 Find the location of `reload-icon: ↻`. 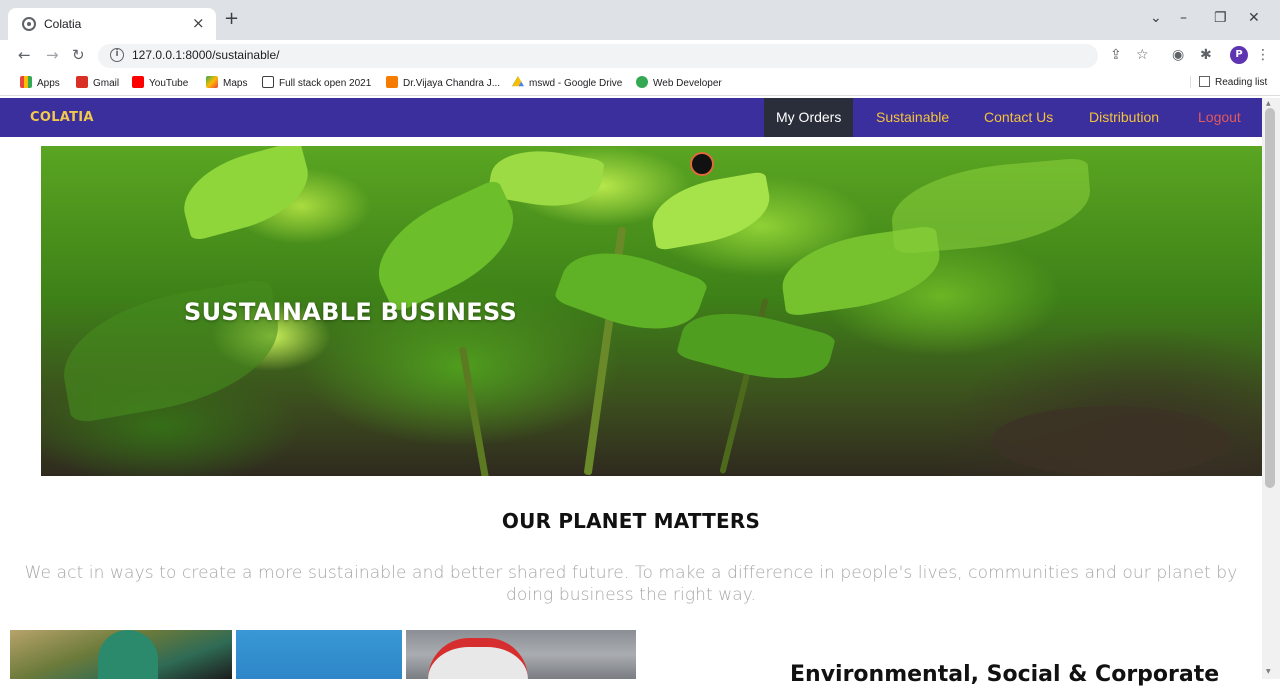

reload-icon: ↻ is located at coordinates (78, 55).